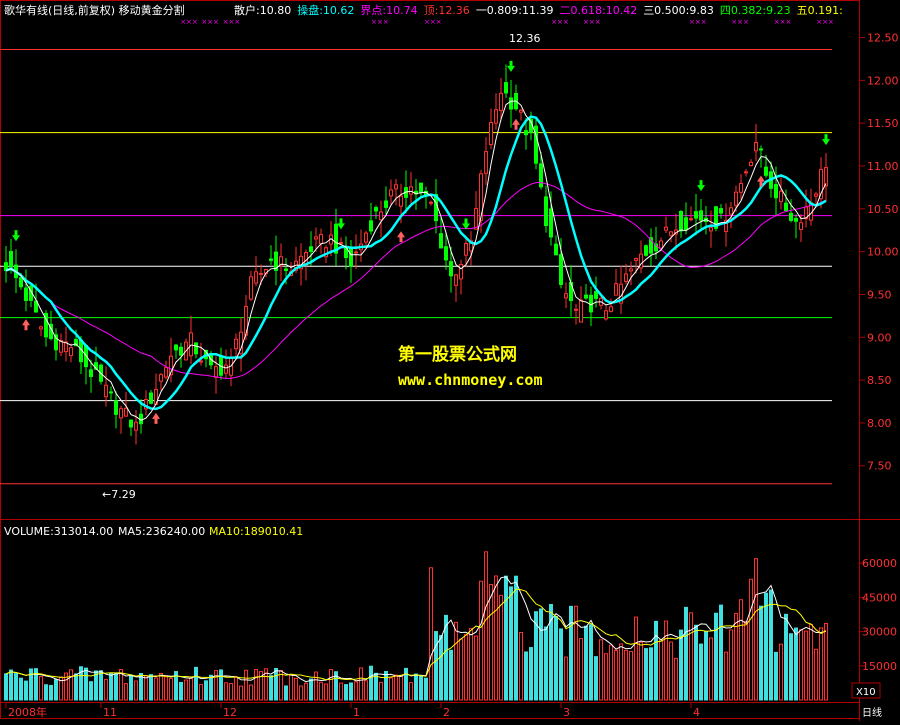 Image resolution: width=900 pixels, height=725 pixels. Describe the element at coordinates (230, 712) in the screenshot. I see `date-tick-label: 12` at that location.